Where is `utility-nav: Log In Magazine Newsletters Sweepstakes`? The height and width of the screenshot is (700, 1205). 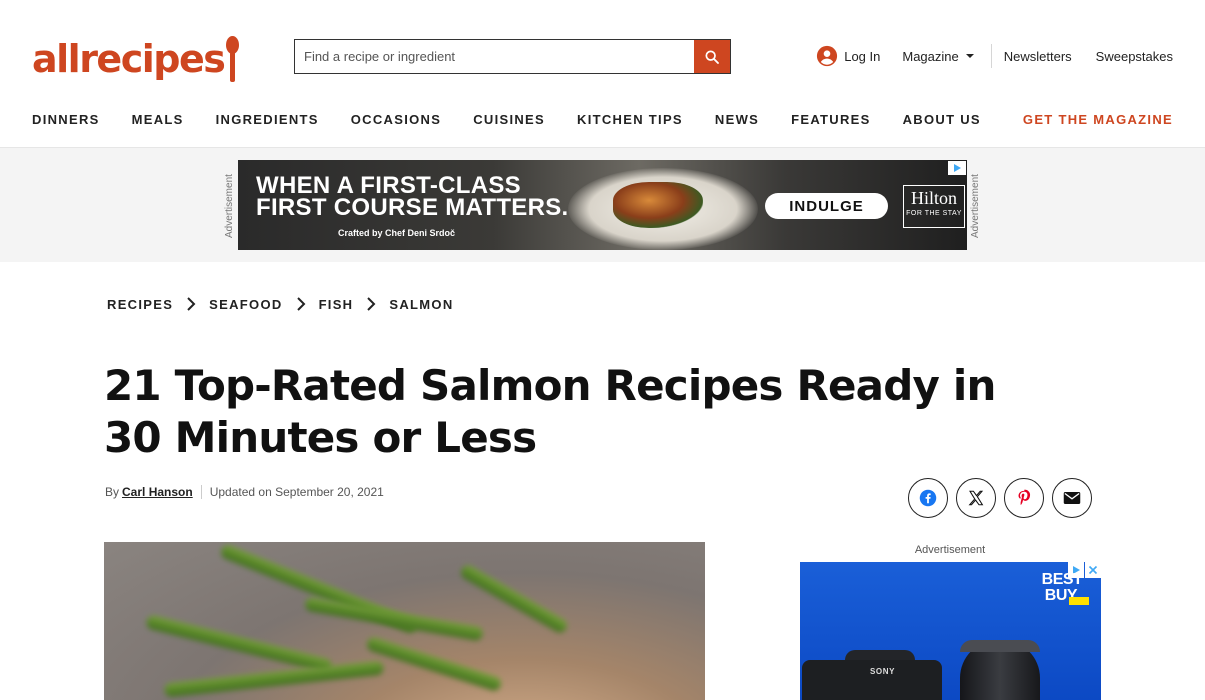 utility-nav: Log In Magazine Newsletters Sweepstakes is located at coordinates (994, 56).